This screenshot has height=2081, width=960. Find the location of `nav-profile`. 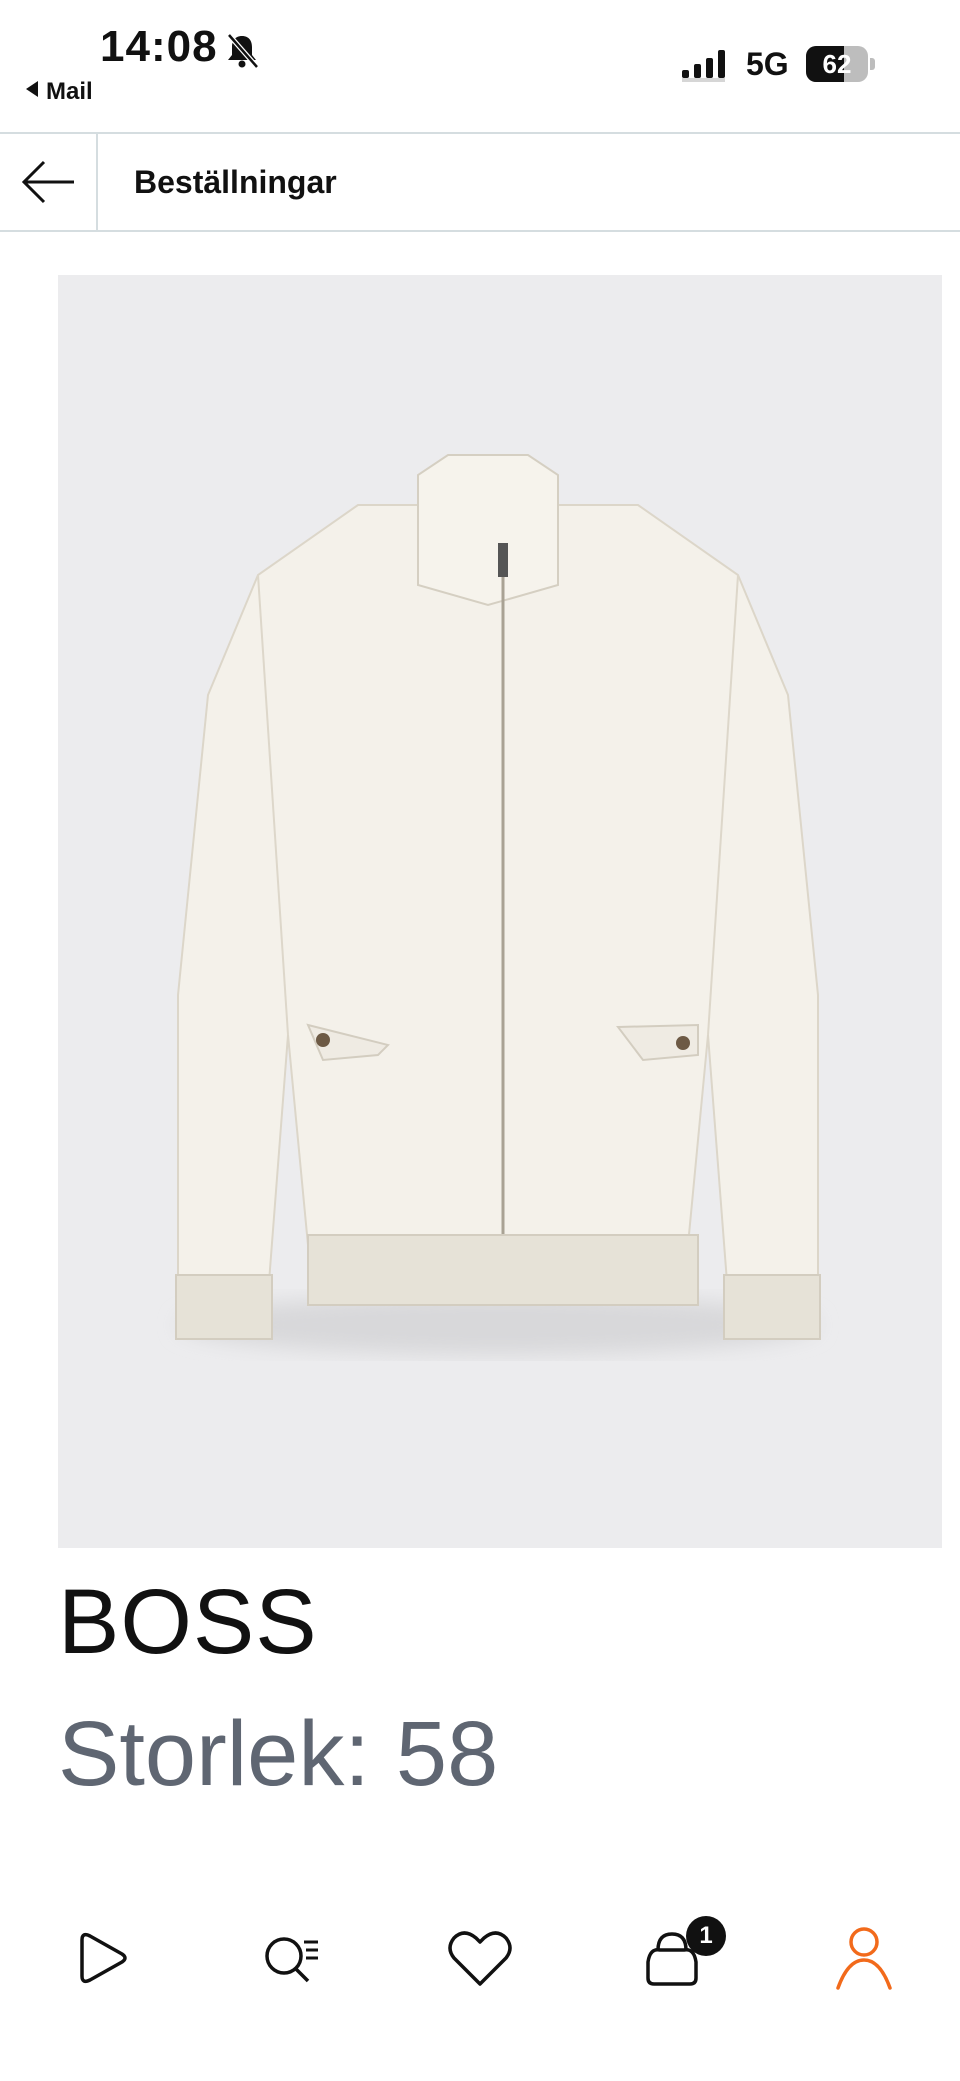

nav-profile is located at coordinates (864, 1958).